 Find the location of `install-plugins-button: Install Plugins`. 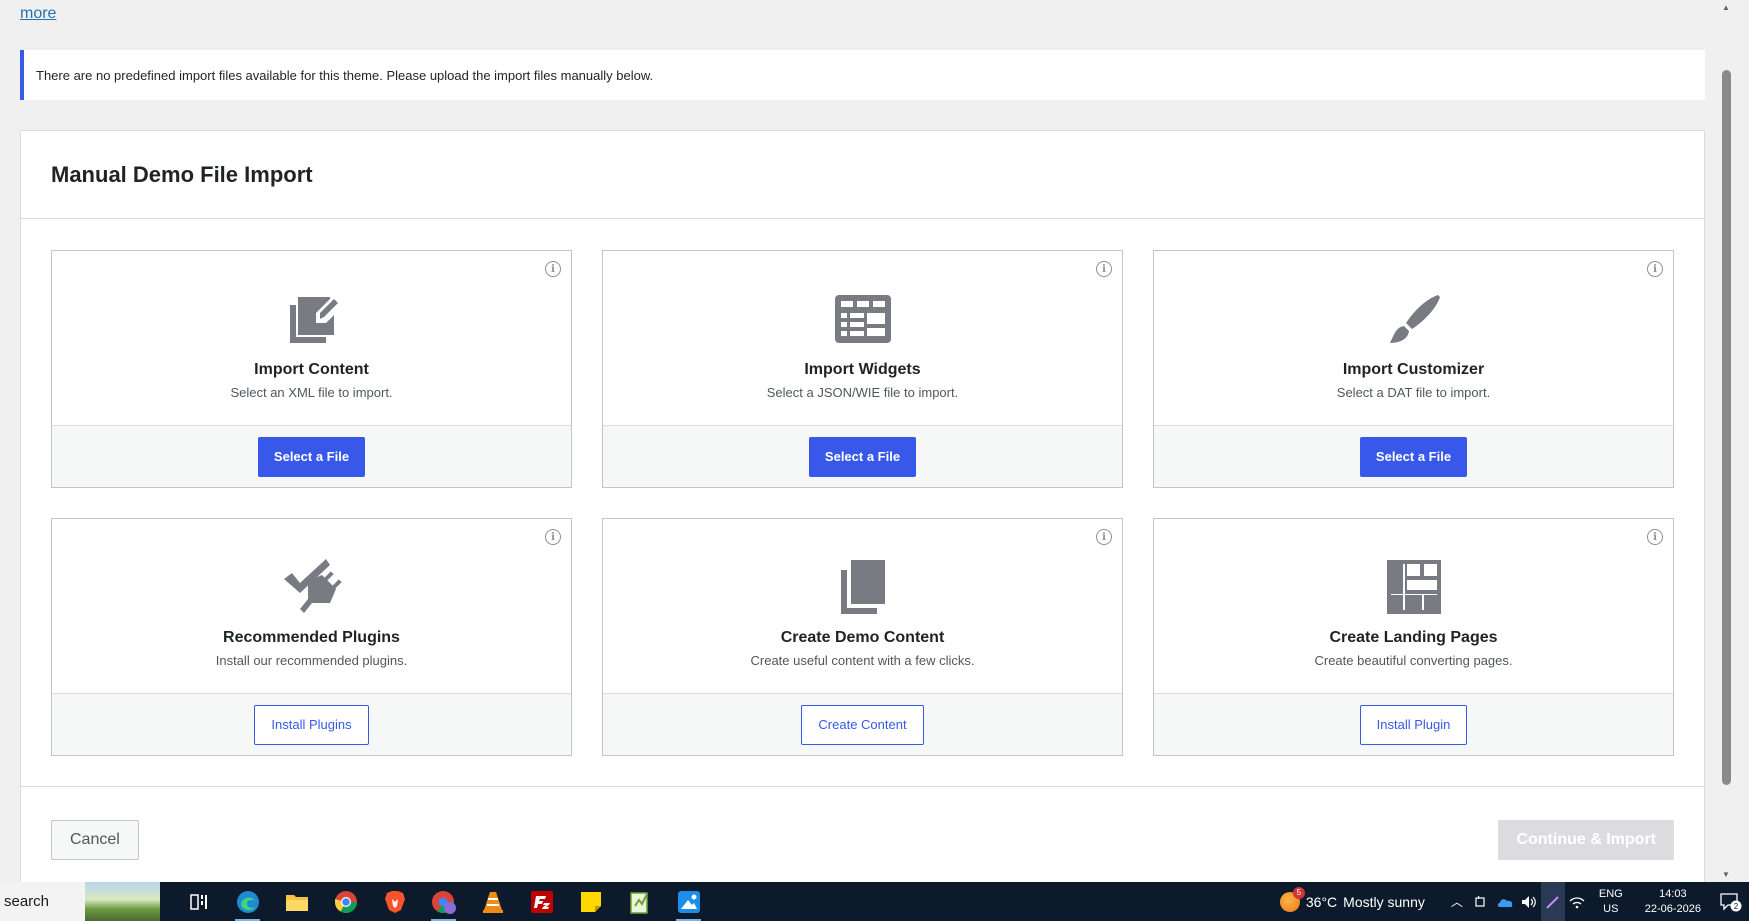

install-plugins-button: Install Plugins is located at coordinates (311, 724).